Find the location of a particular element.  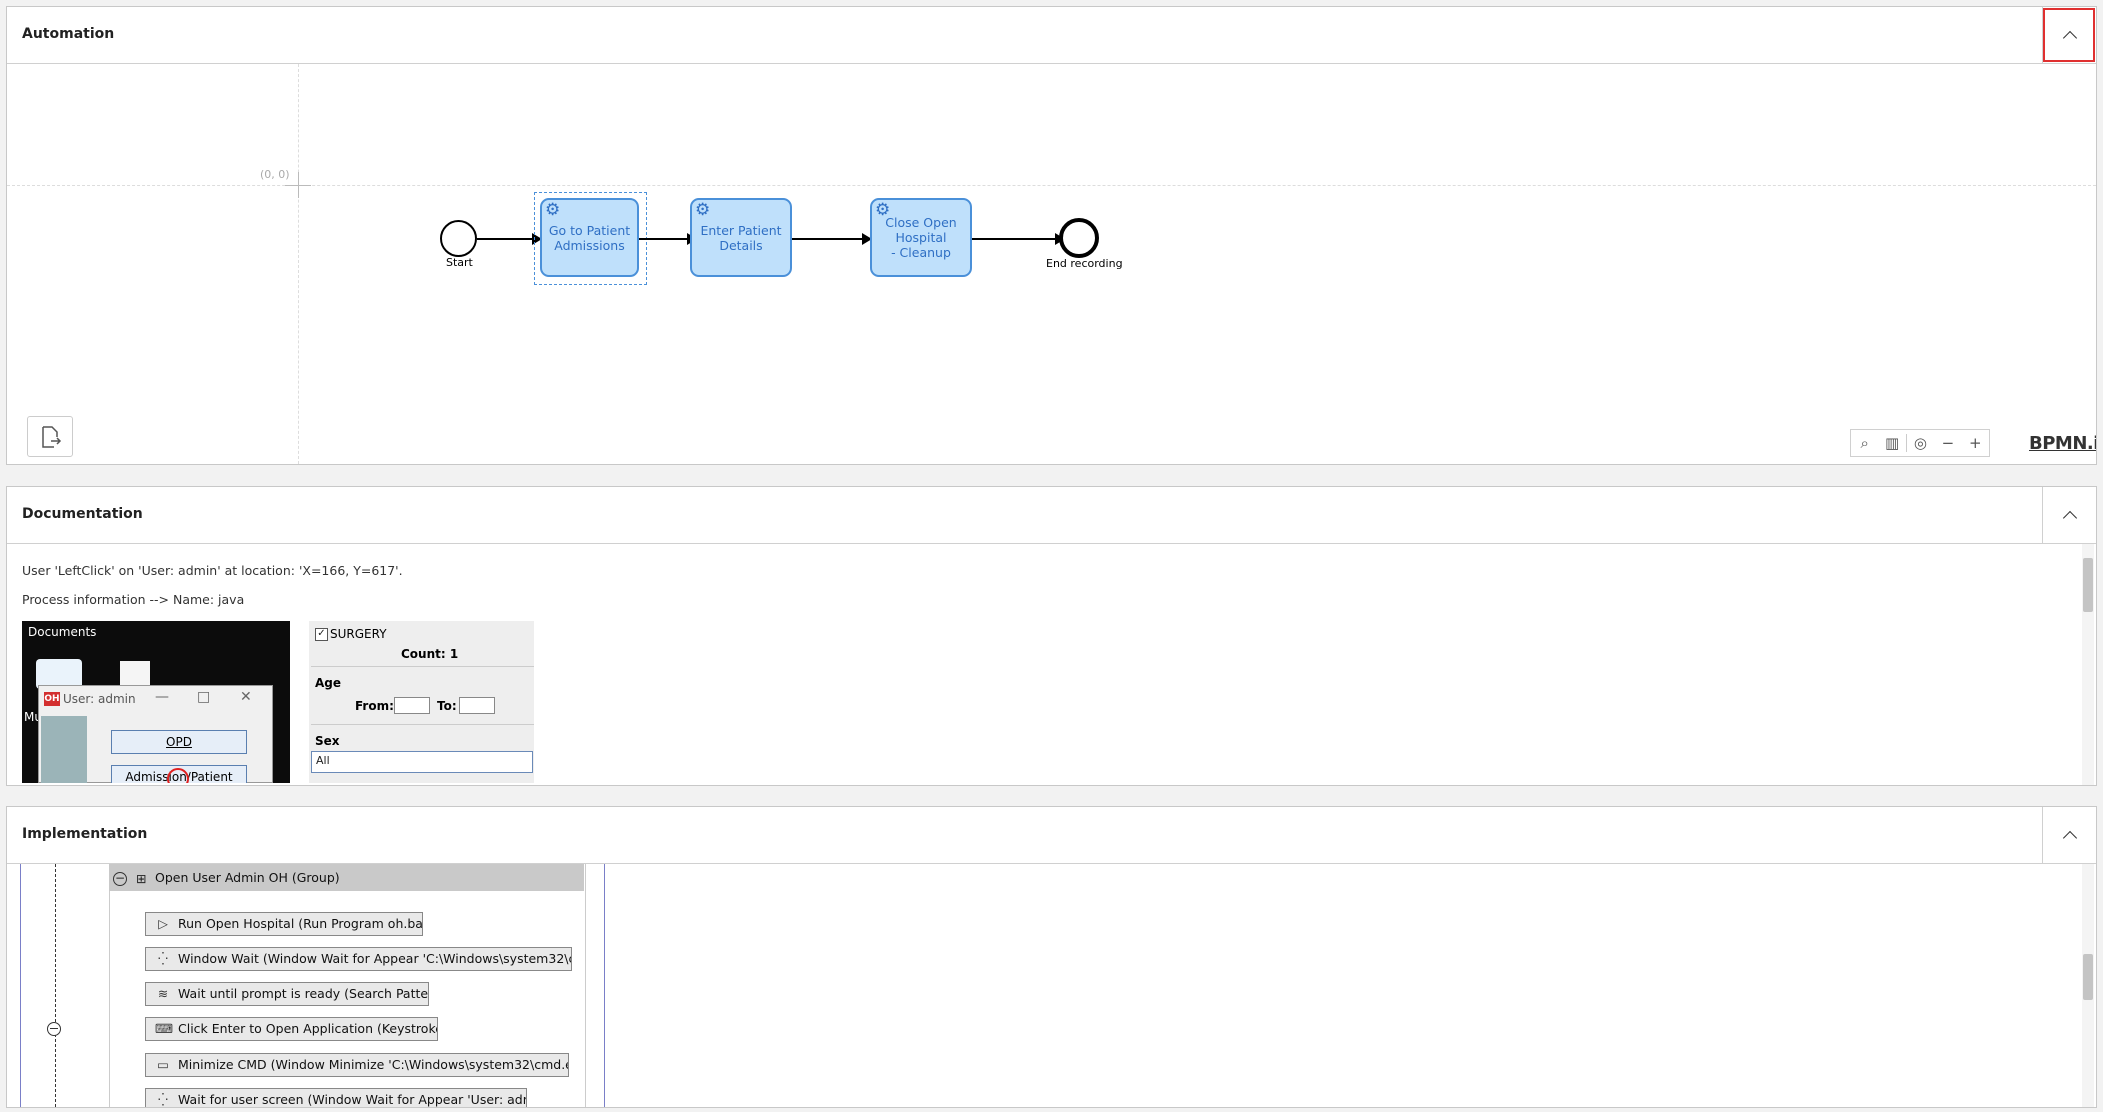

maximize-icon: □ is located at coordinates (204, 697).